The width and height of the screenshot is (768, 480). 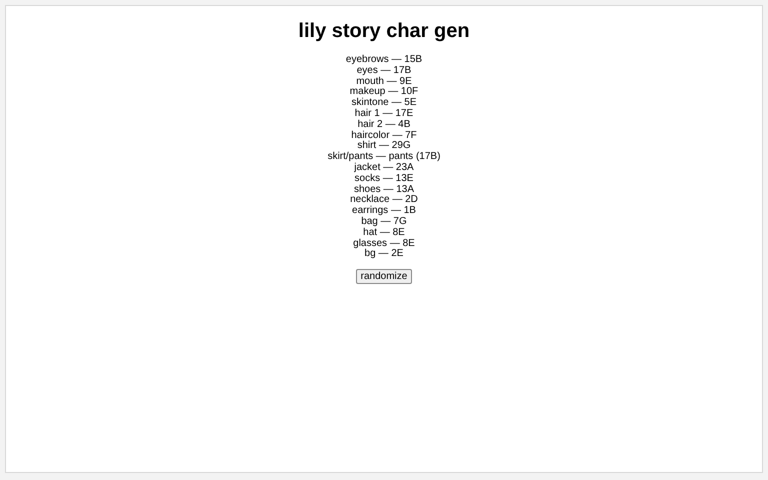 What do you see at coordinates (384, 146) in the screenshot?
I see `trait-line: shirt — 29G` at bounding box center [384, 146].